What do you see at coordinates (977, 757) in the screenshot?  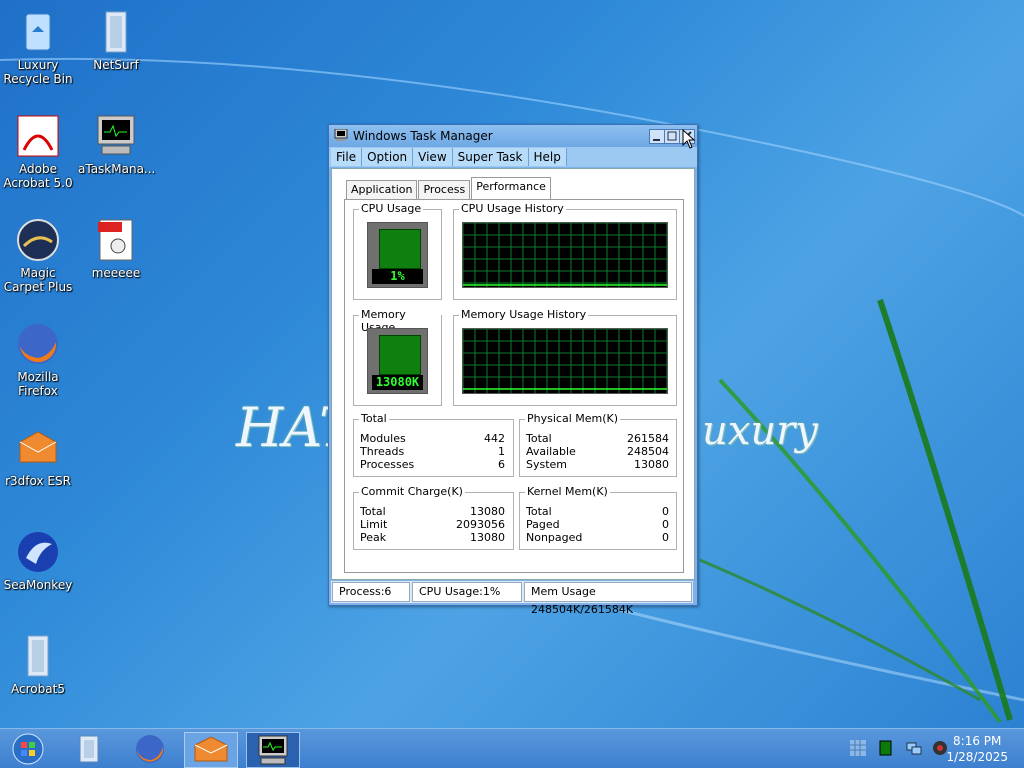 I see `clock-date: 1/28/2025` at bounding box center [977, 757].